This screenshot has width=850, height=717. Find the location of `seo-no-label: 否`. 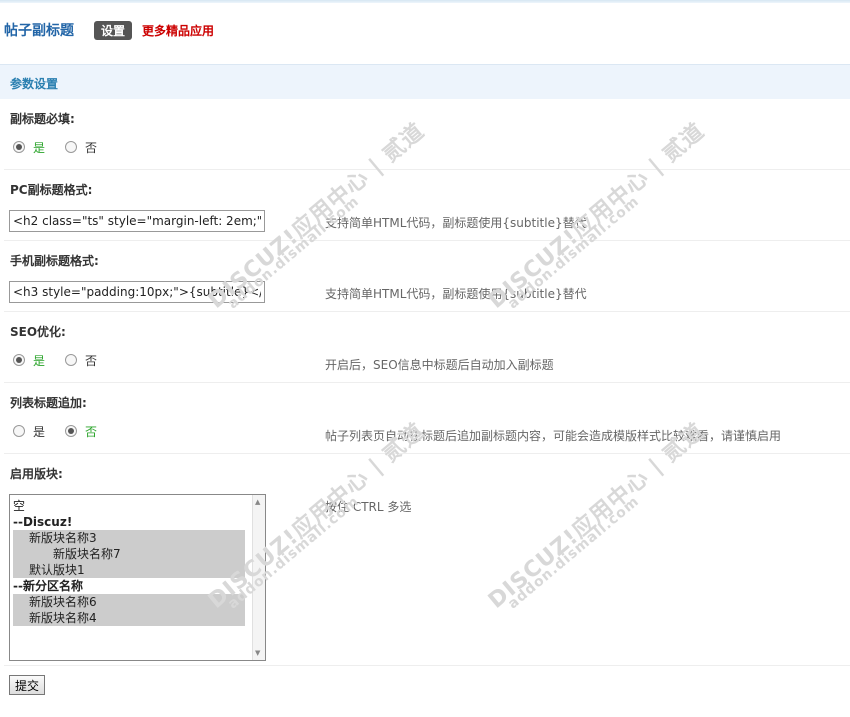

seo-no-label: 否 is located at coordinates (91, 360).